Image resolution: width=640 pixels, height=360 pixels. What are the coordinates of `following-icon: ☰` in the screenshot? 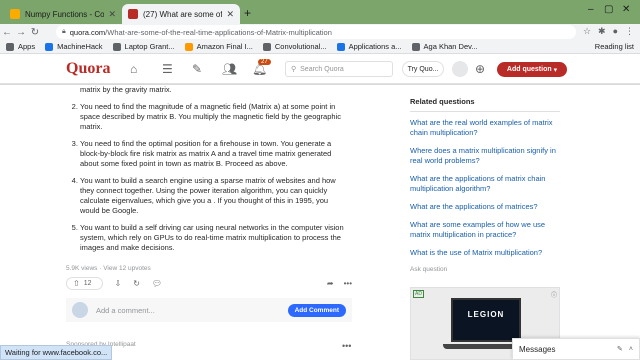 It's located at (167, 69).